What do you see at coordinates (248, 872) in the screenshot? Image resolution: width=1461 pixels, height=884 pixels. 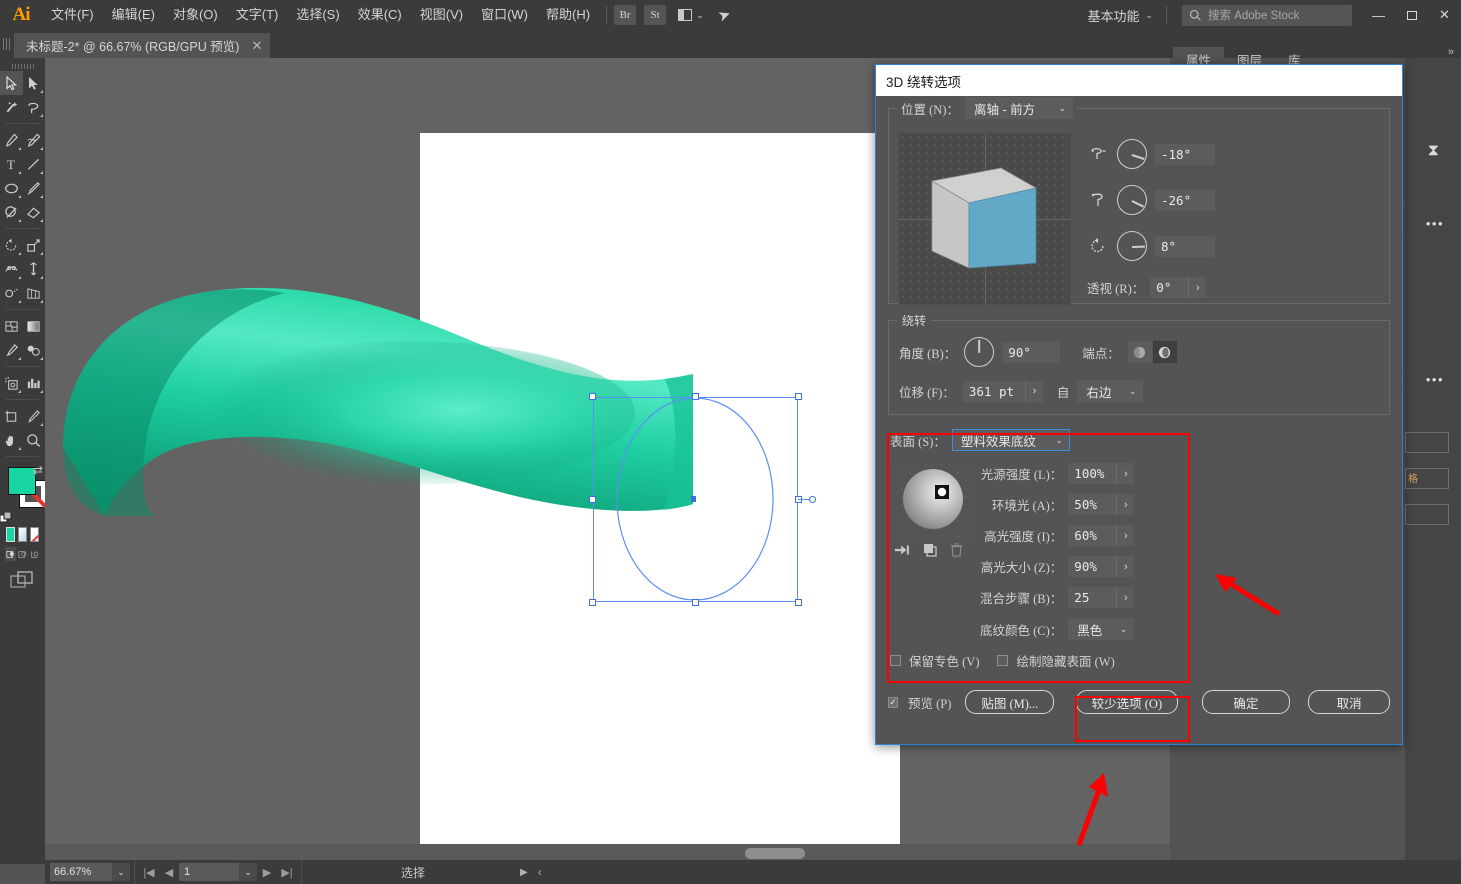 I see `artboard-dropdown-button: ⌄` at bounding box center [248, 872].